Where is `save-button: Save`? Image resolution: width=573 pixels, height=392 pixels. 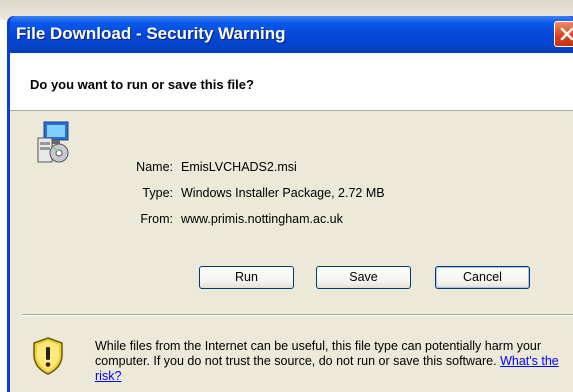
save-button: Save is located at coordinates (363, 277).